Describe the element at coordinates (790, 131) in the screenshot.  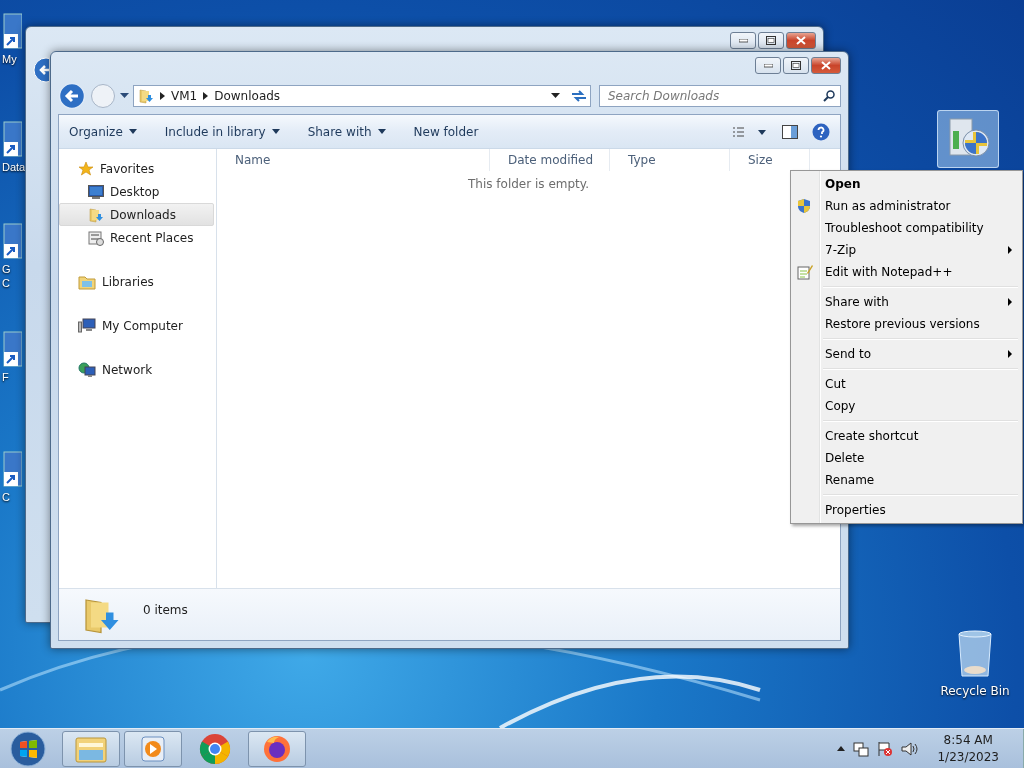
I see `preview-pane-icon` at that location.